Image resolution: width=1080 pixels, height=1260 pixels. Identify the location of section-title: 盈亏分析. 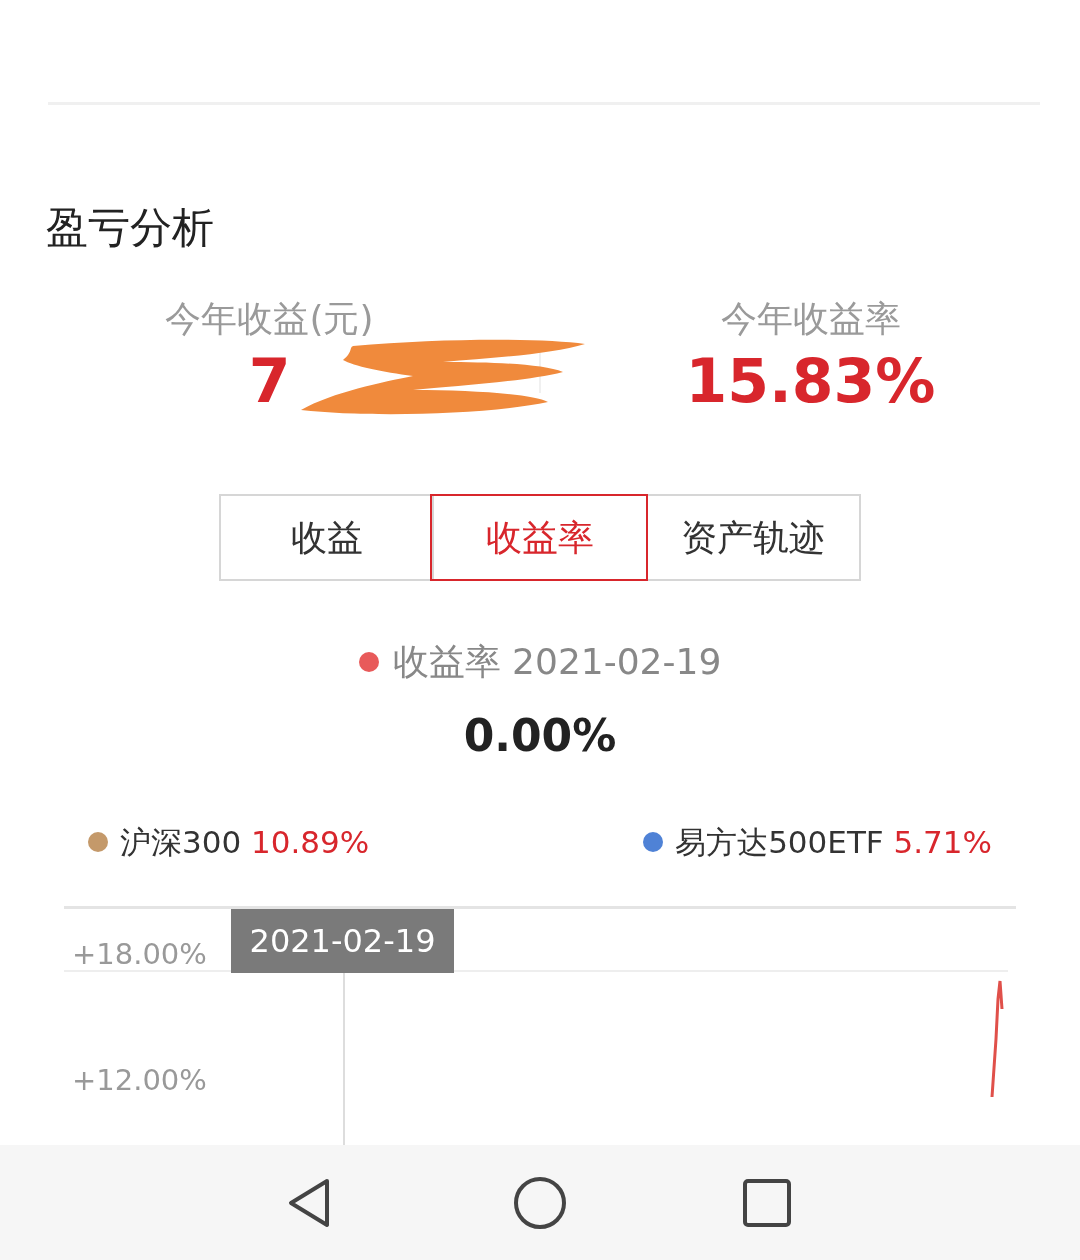
(130, 228).